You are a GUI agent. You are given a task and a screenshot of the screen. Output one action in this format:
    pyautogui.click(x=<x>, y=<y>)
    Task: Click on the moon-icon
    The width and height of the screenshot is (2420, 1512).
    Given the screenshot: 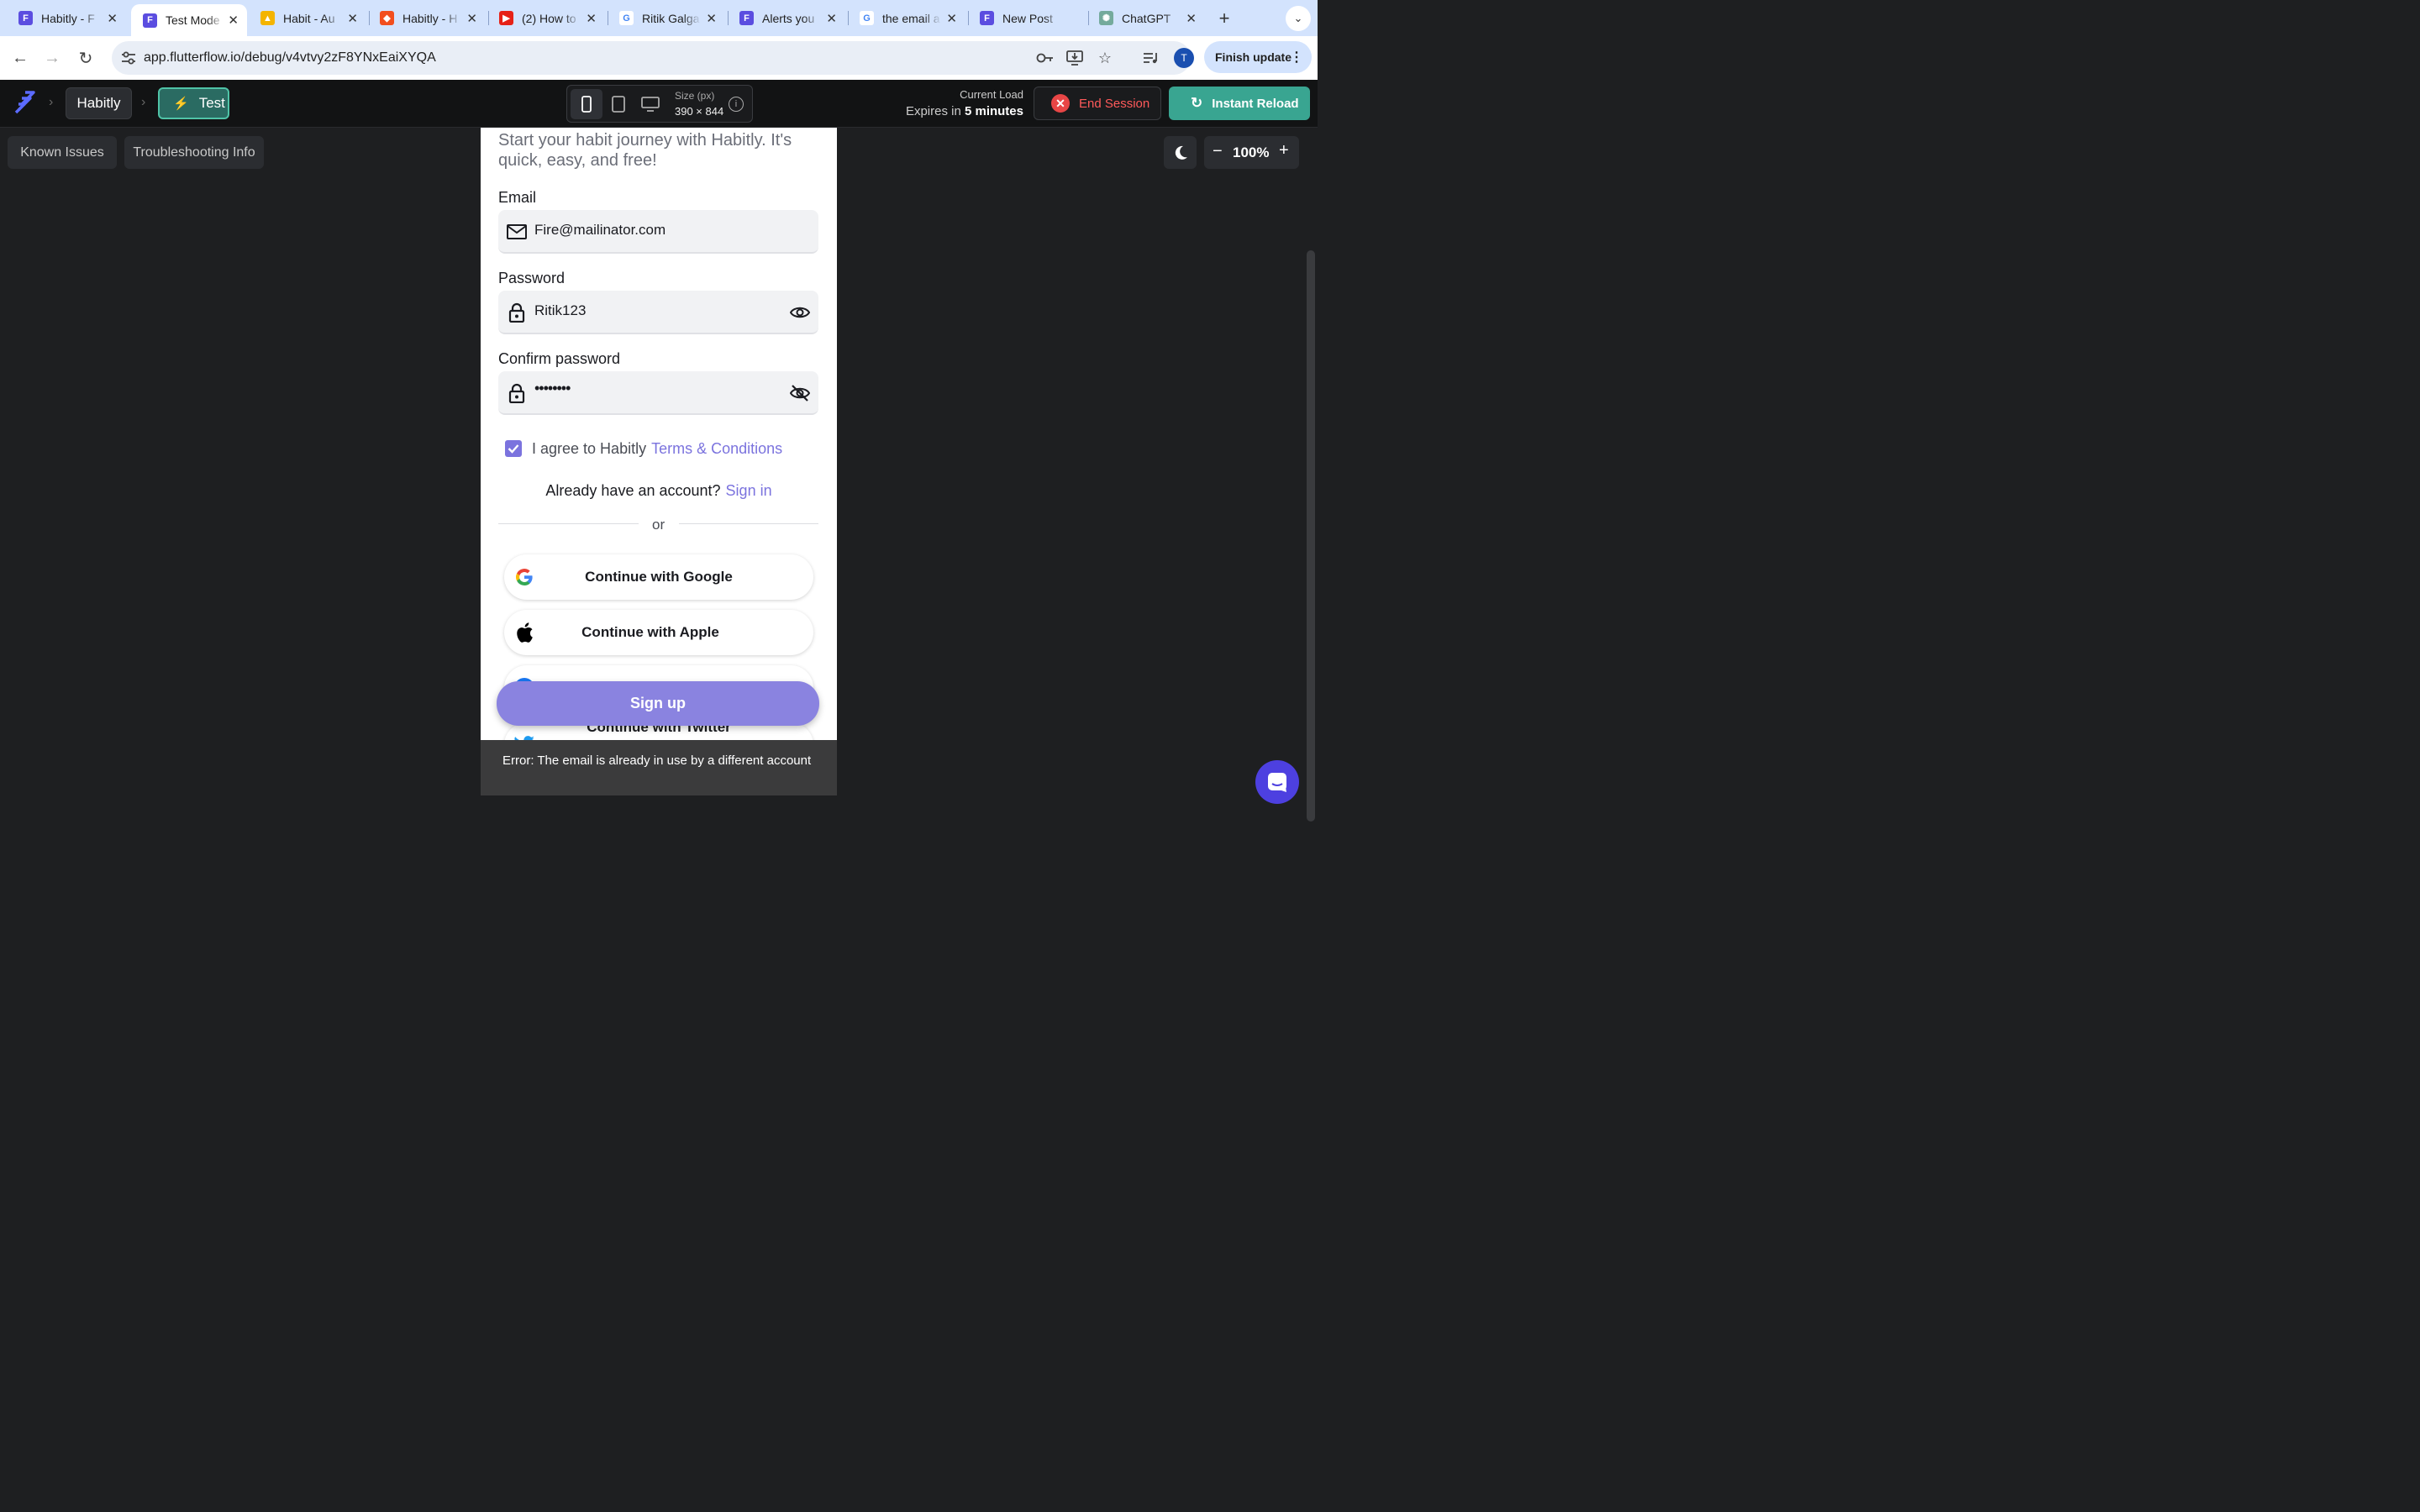 What is the action you would take?
    pyautogui.click(x=1181, y=152)
    